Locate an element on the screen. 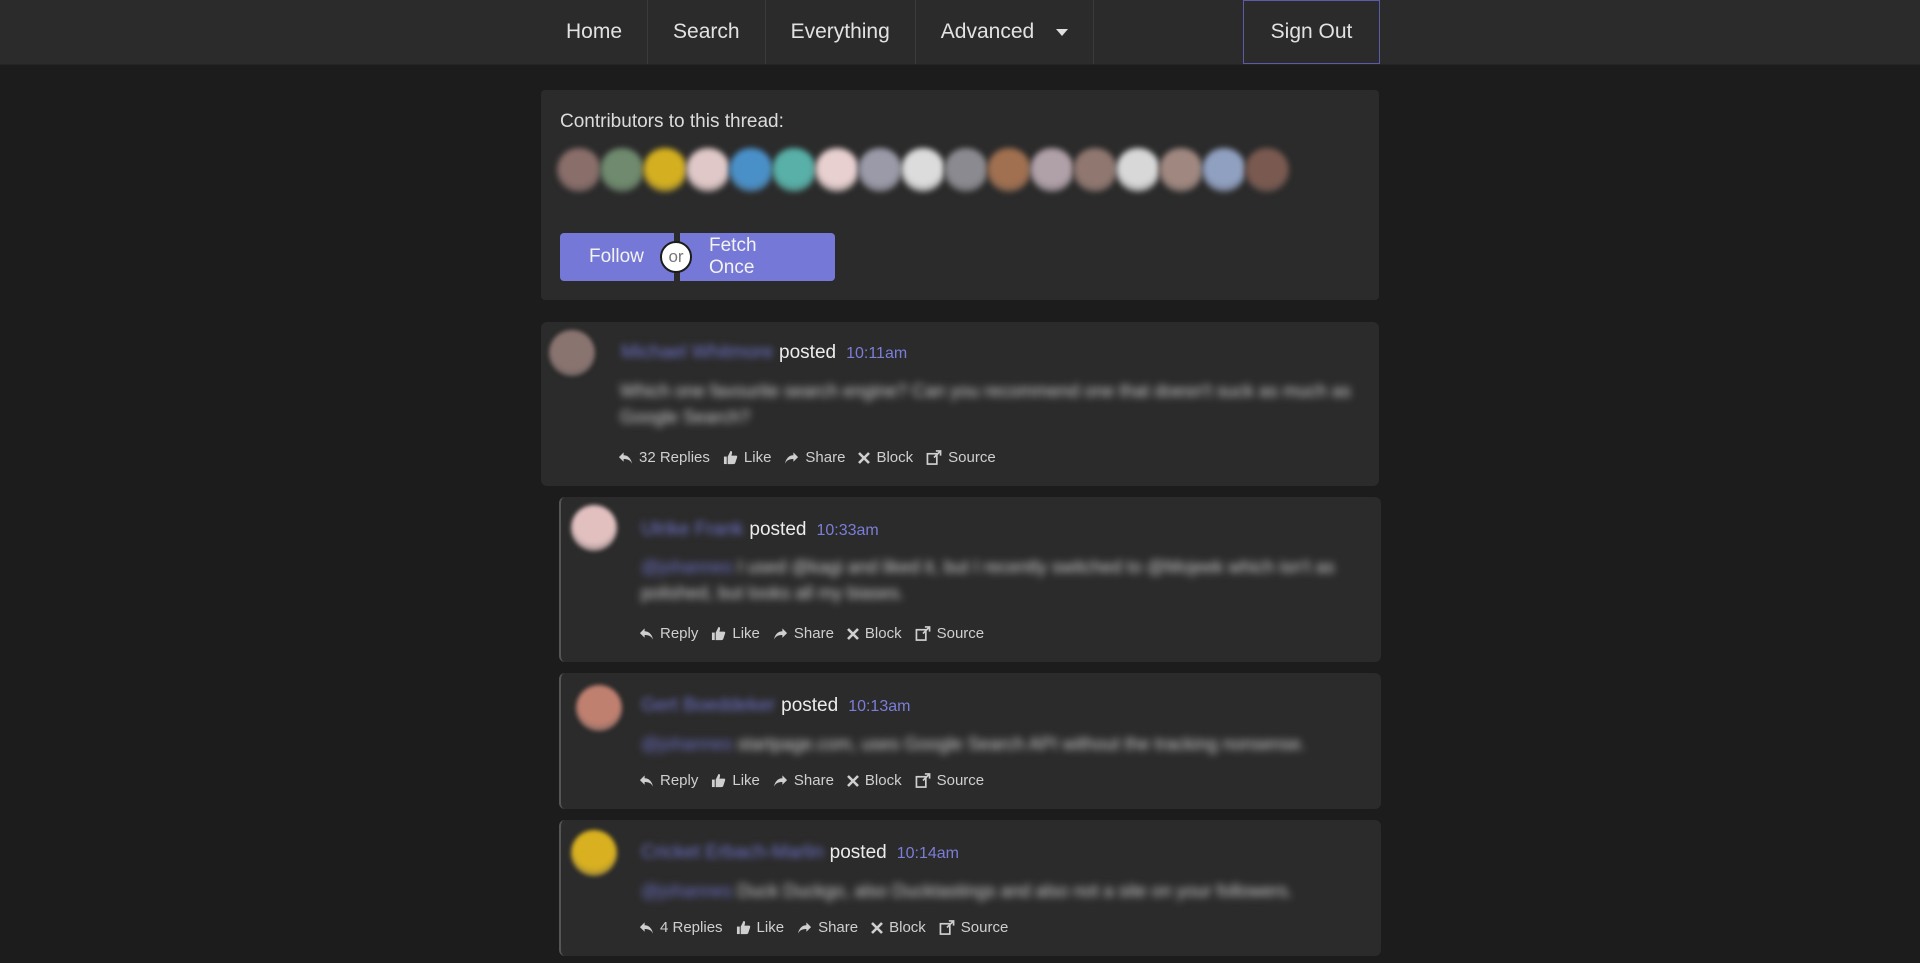 The width and height of the screenshot is (1920, 963). nav-advanced: Advanced is located at coordinates (1005, 32).